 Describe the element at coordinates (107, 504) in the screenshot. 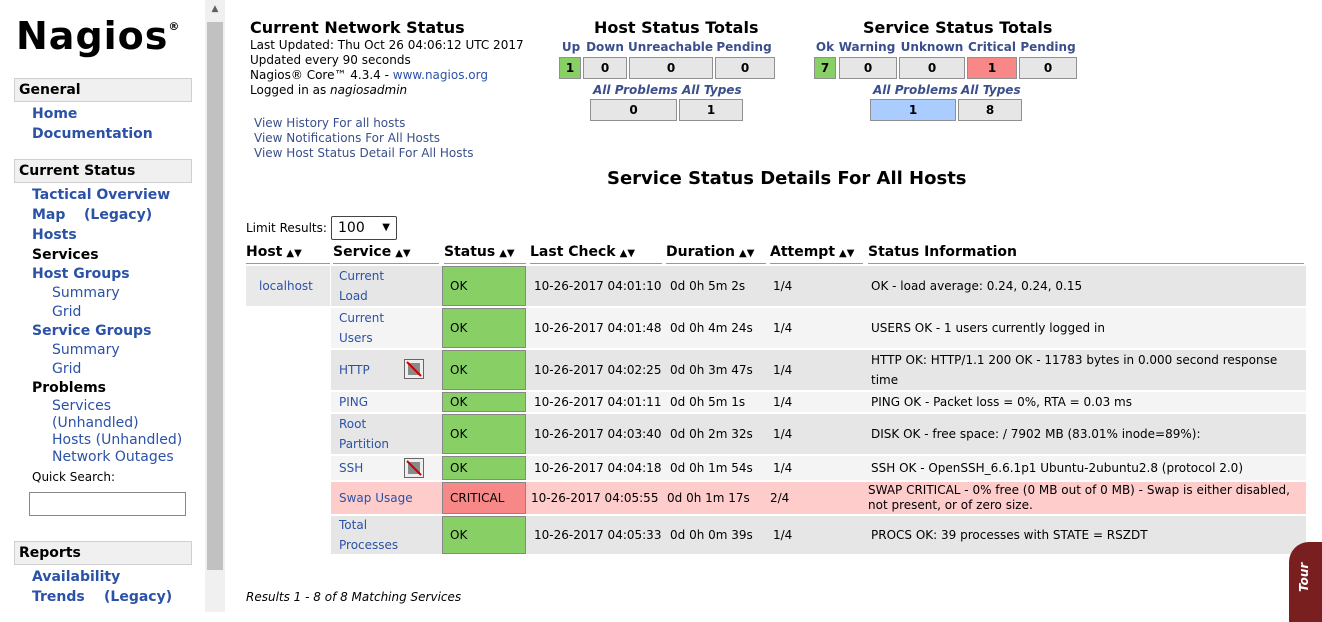

I see `quick-search-input` at that location.